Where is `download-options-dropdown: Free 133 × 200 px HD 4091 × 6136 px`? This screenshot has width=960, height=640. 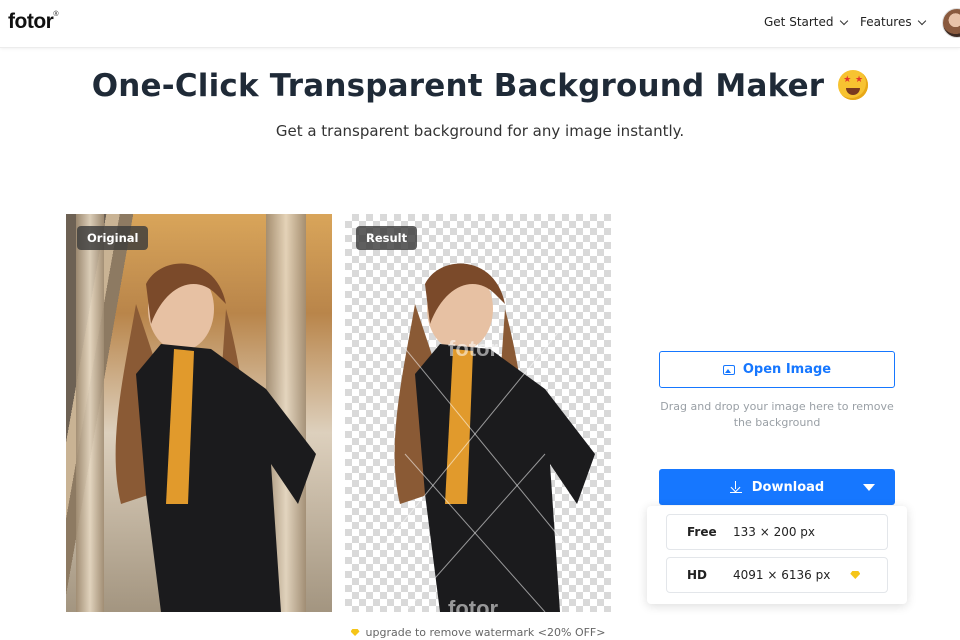 download-options-dropdown: Free 133 × 200 px HD 4091 × 6136 px is located at coordinates (777, 555).